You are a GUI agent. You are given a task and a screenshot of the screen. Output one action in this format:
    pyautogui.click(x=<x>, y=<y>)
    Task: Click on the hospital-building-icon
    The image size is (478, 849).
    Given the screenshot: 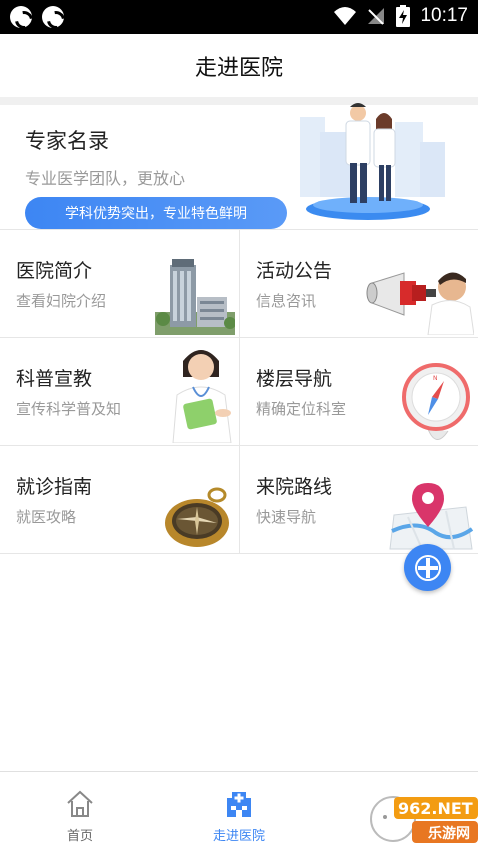 What is the action you would take?
    pyautogui.click(x=195, y=297)
    